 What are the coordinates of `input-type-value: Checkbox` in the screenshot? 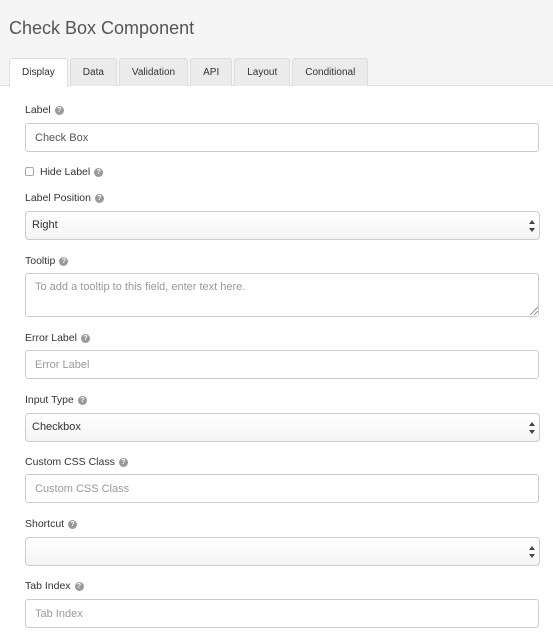 It's located at (56, 427).